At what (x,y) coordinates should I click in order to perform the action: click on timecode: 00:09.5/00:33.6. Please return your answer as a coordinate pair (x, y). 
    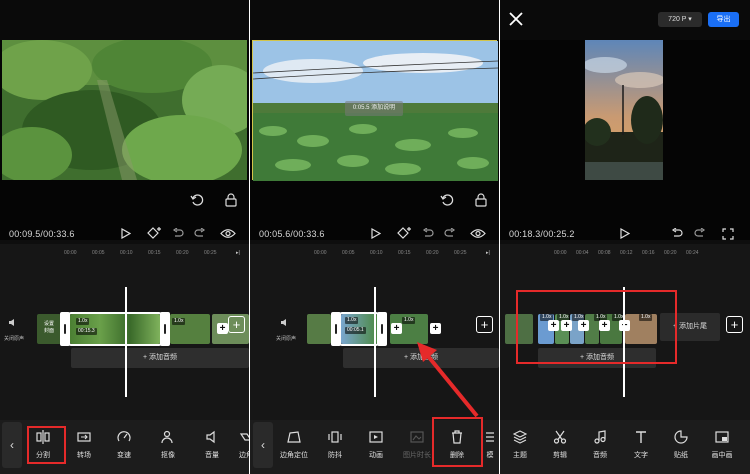
    Looking at the image, I should click on (42, 234).